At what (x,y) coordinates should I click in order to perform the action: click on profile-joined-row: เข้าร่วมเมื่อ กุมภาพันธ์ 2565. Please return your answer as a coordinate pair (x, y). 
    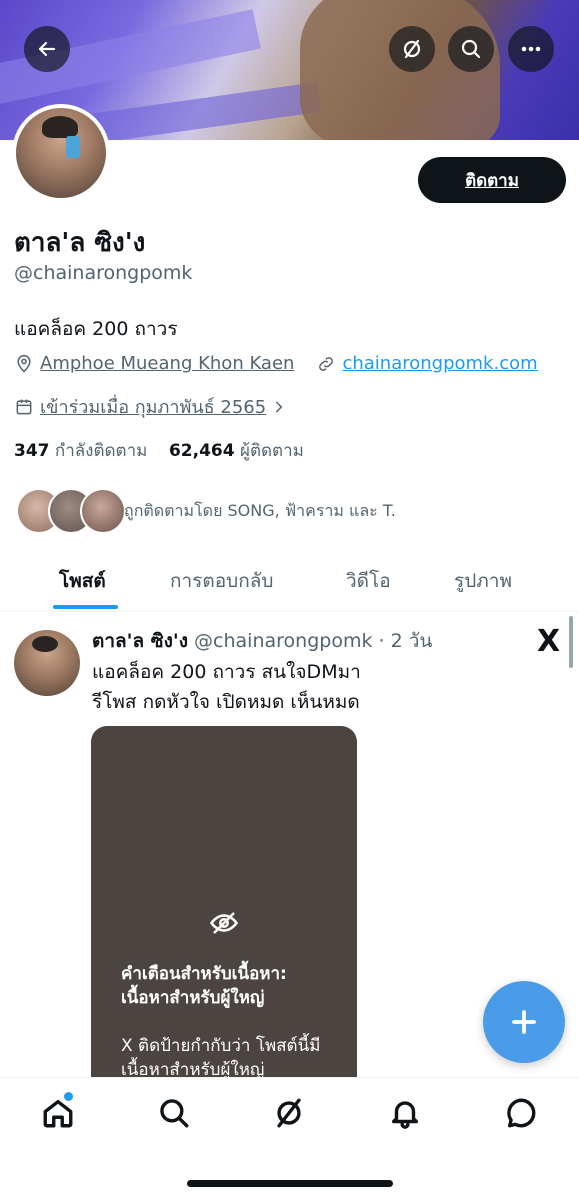
    Looking at the image, I should click on (151, 406).